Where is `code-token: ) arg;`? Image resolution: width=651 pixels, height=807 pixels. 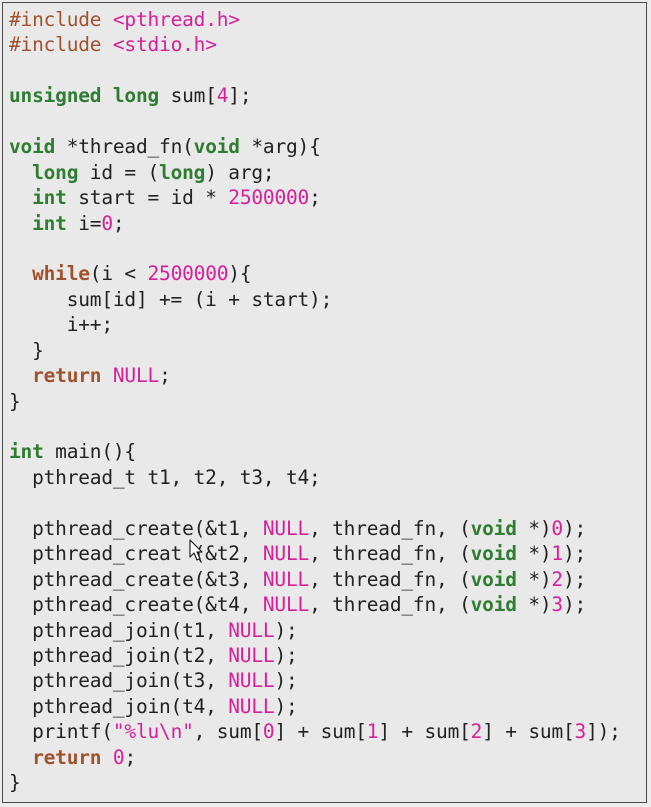
code-token: ) arg; is located at coordinates (240, 172).